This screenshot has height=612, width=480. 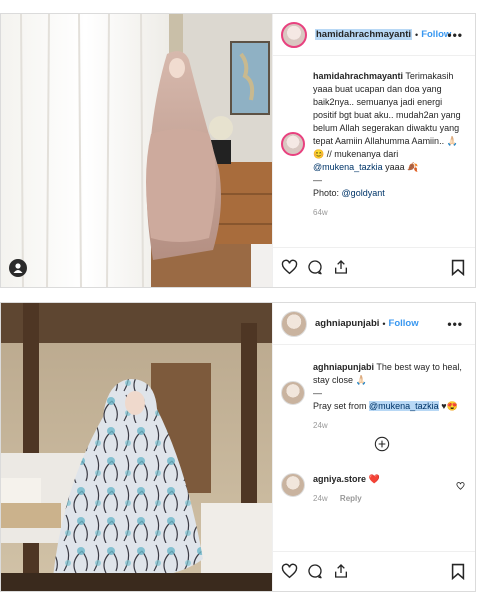 I want to click on follow-button: Follow, so click(x=404, y=323).